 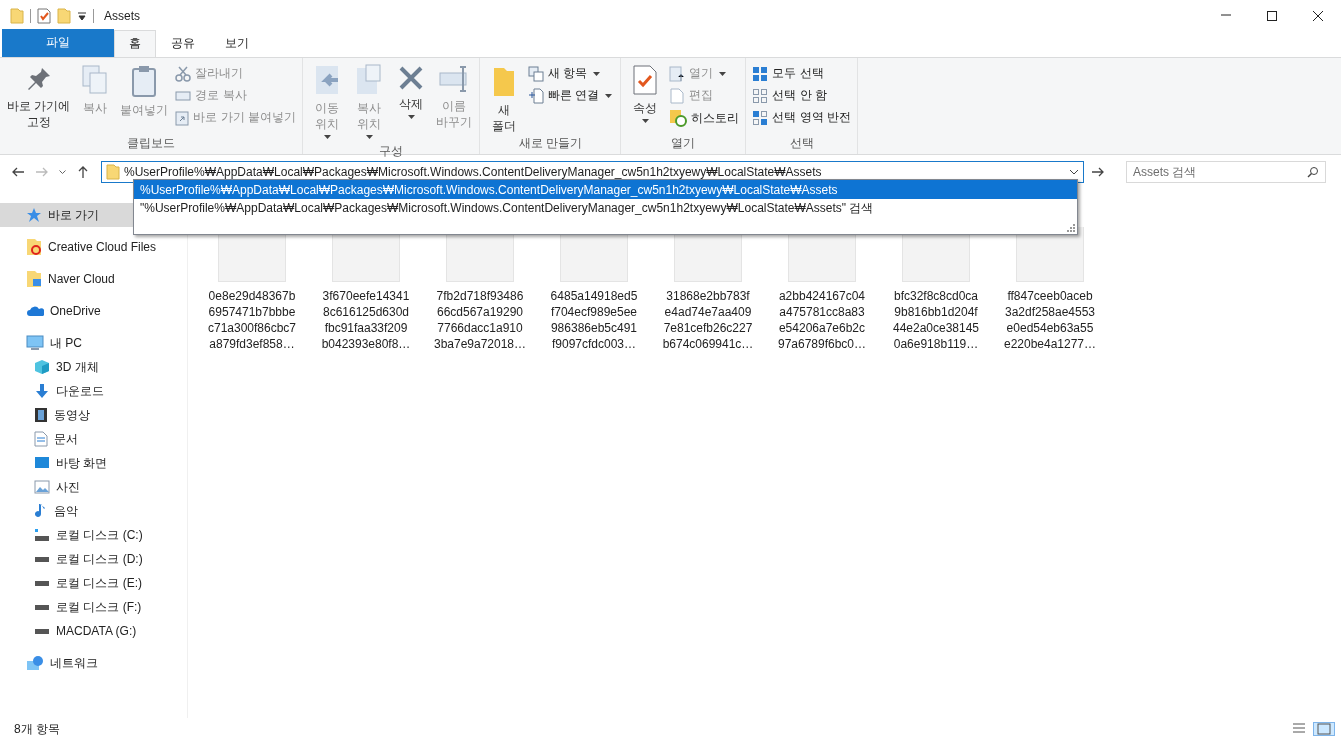 What do you see at coordinates (536, 95) in the screenshot?
I see `shortcut-icon` at bounding box center [536, 95].